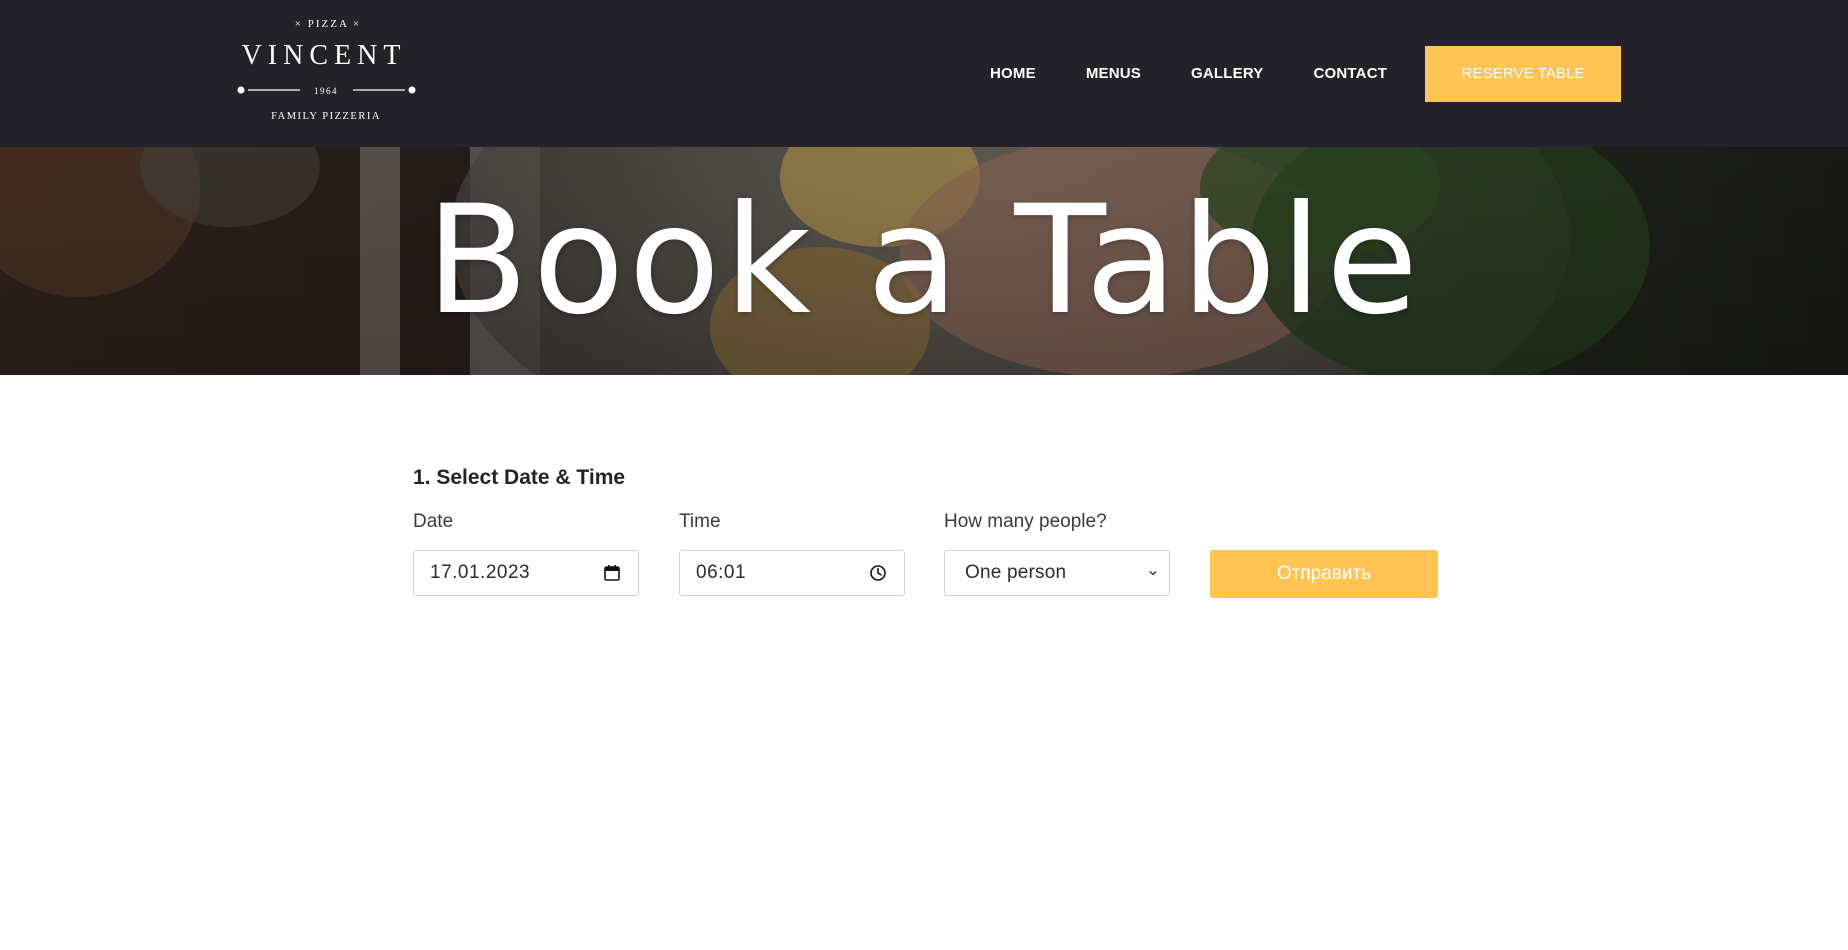  What do you see at coordinates (792, 573) in the screenshot?
I see `time-input: 06:01` at bounding box center [792, 573].